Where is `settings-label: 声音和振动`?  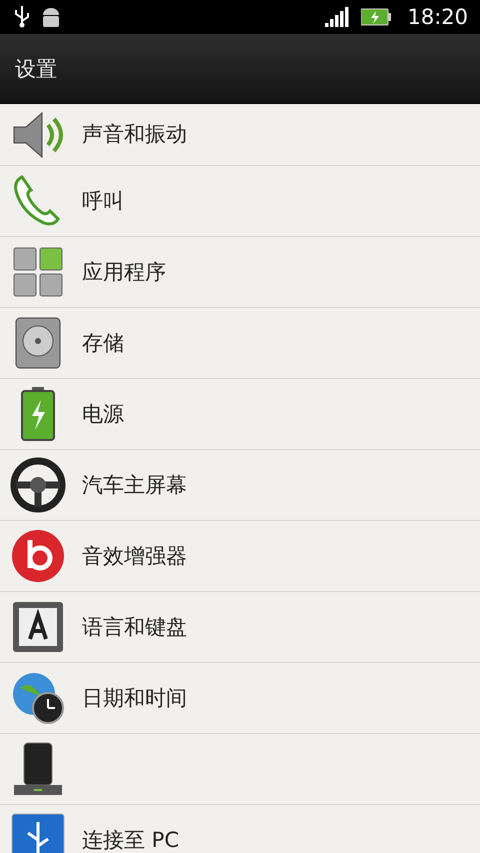
settings-label: 声音和振动 is located at coordinates (134, 134).